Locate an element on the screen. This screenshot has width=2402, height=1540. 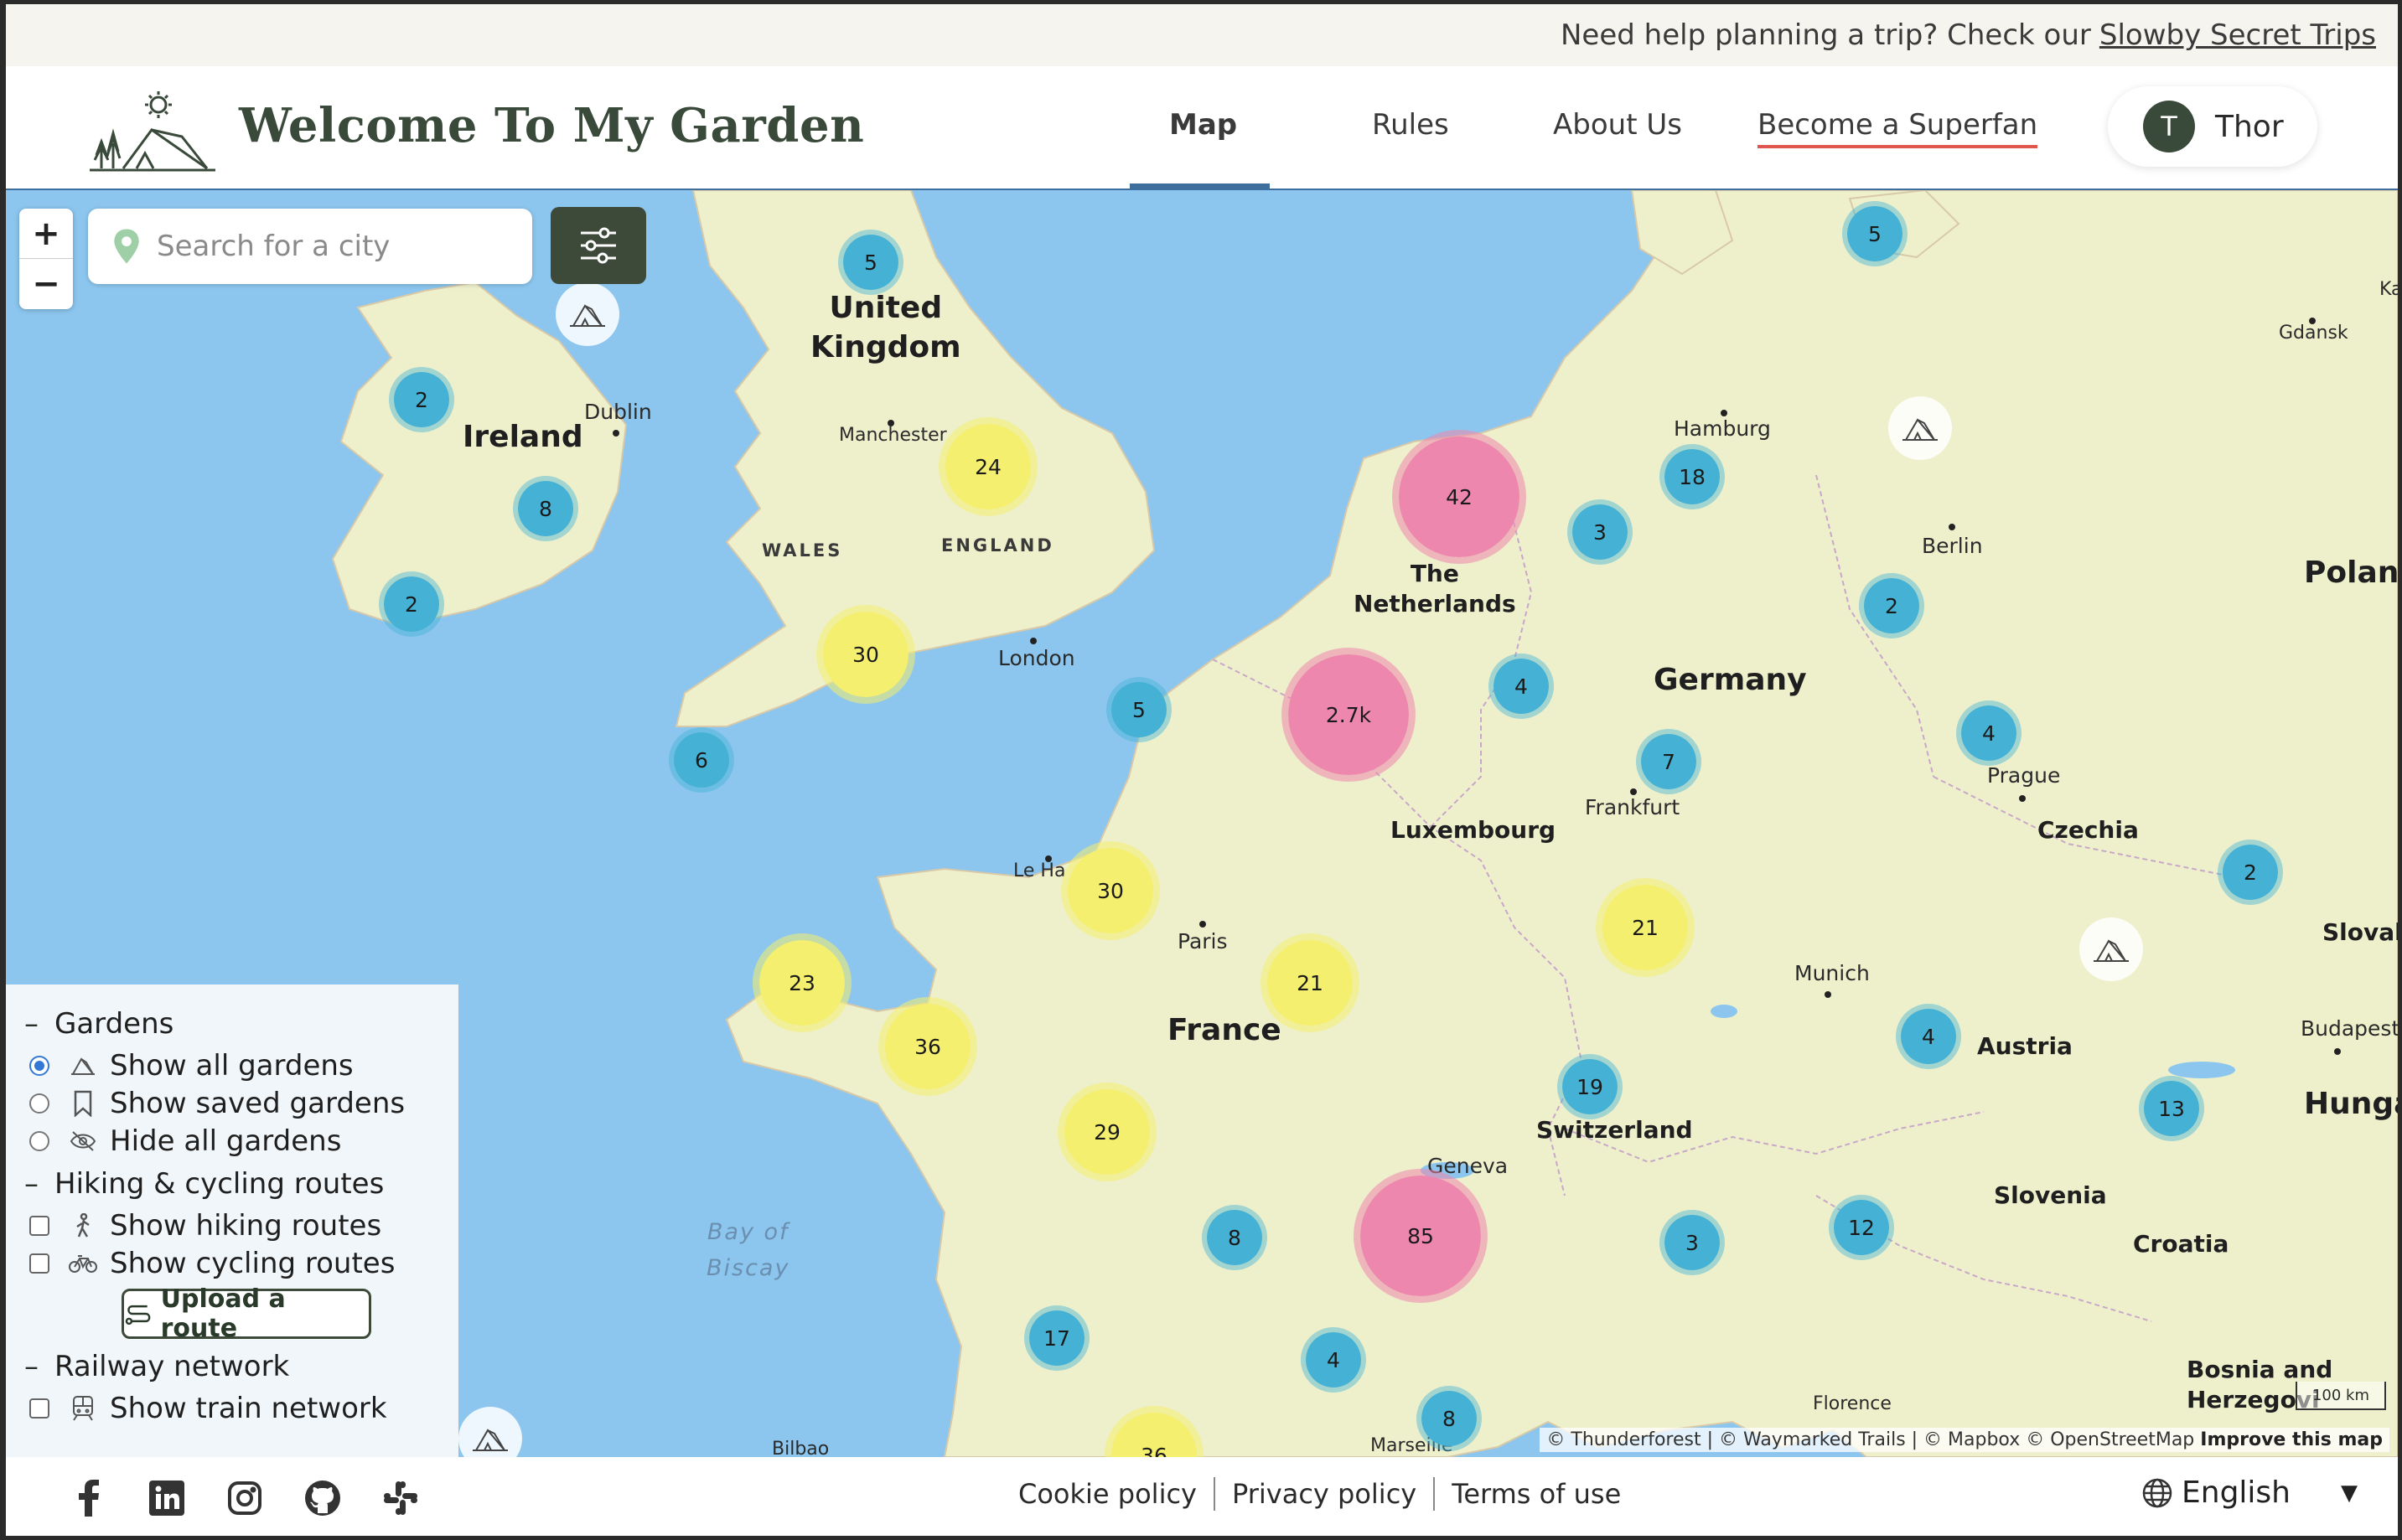
city-search-box is located at coordinates (310, 246).